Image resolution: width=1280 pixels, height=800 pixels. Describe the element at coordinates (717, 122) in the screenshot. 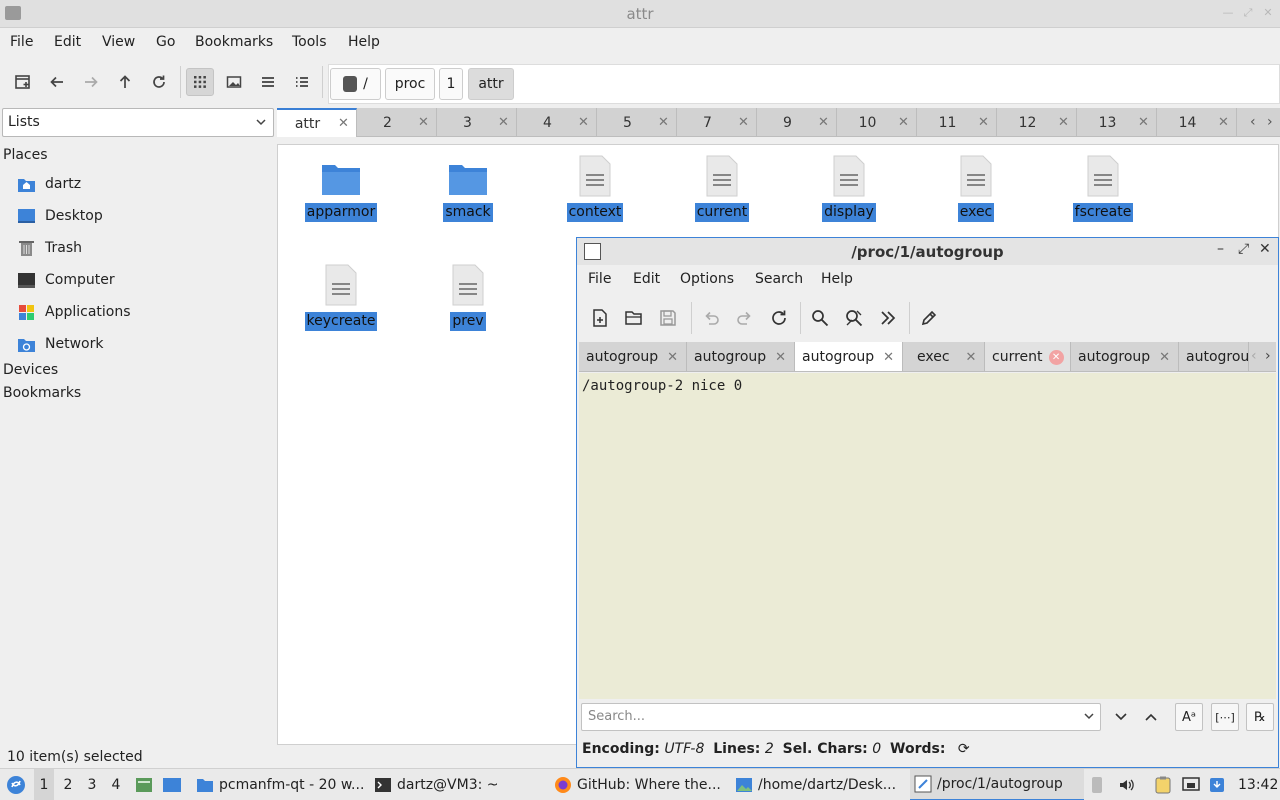

I see `tab-7: 7 ✕` at that location.